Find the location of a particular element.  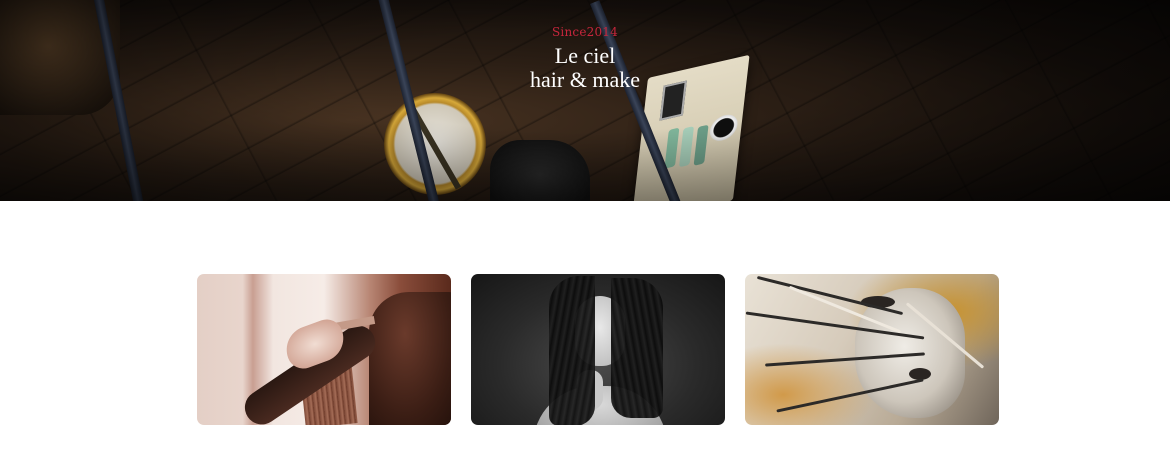

gallery-photo-woman is located at coordinates (598, 349).